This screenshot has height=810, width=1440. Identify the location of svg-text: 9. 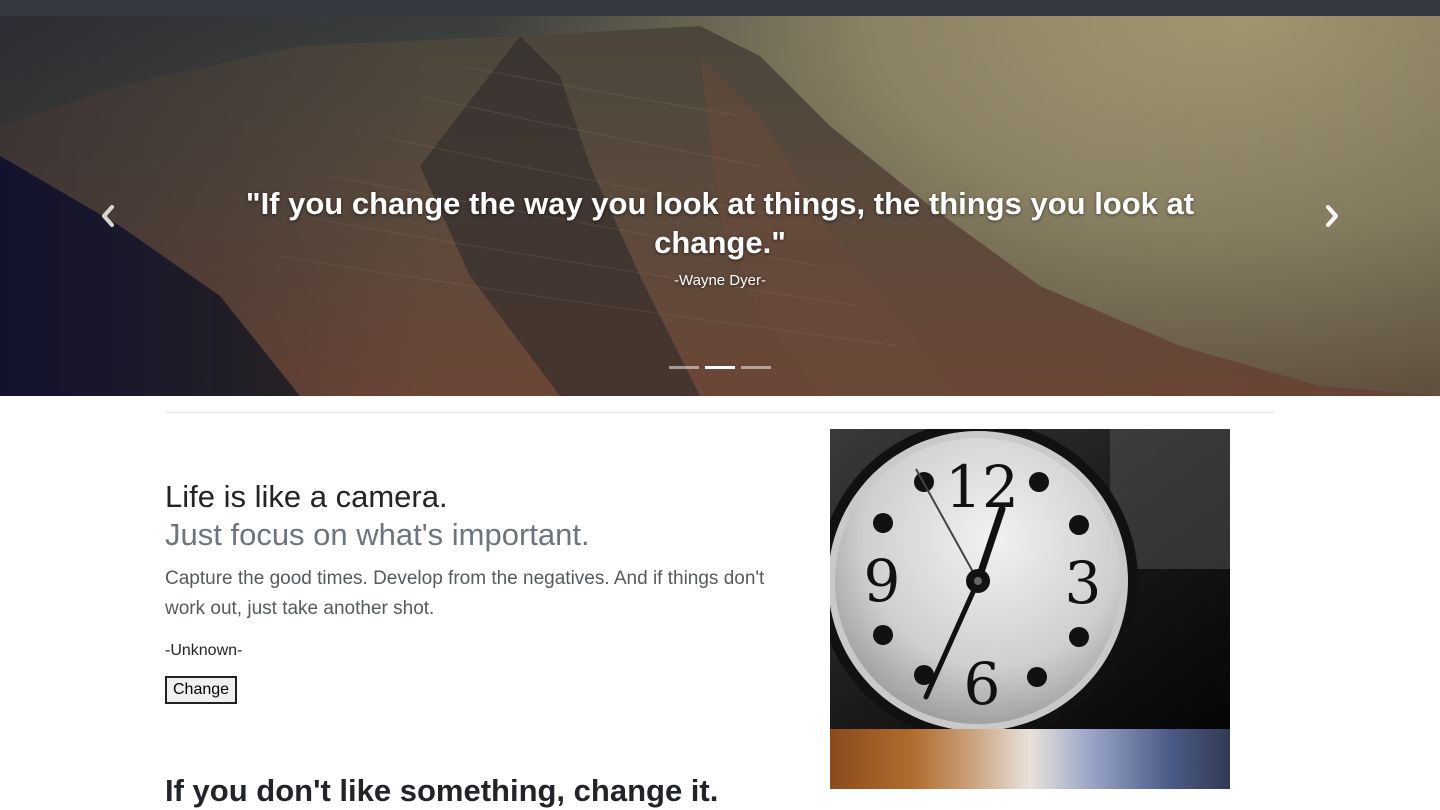
(882, 581).